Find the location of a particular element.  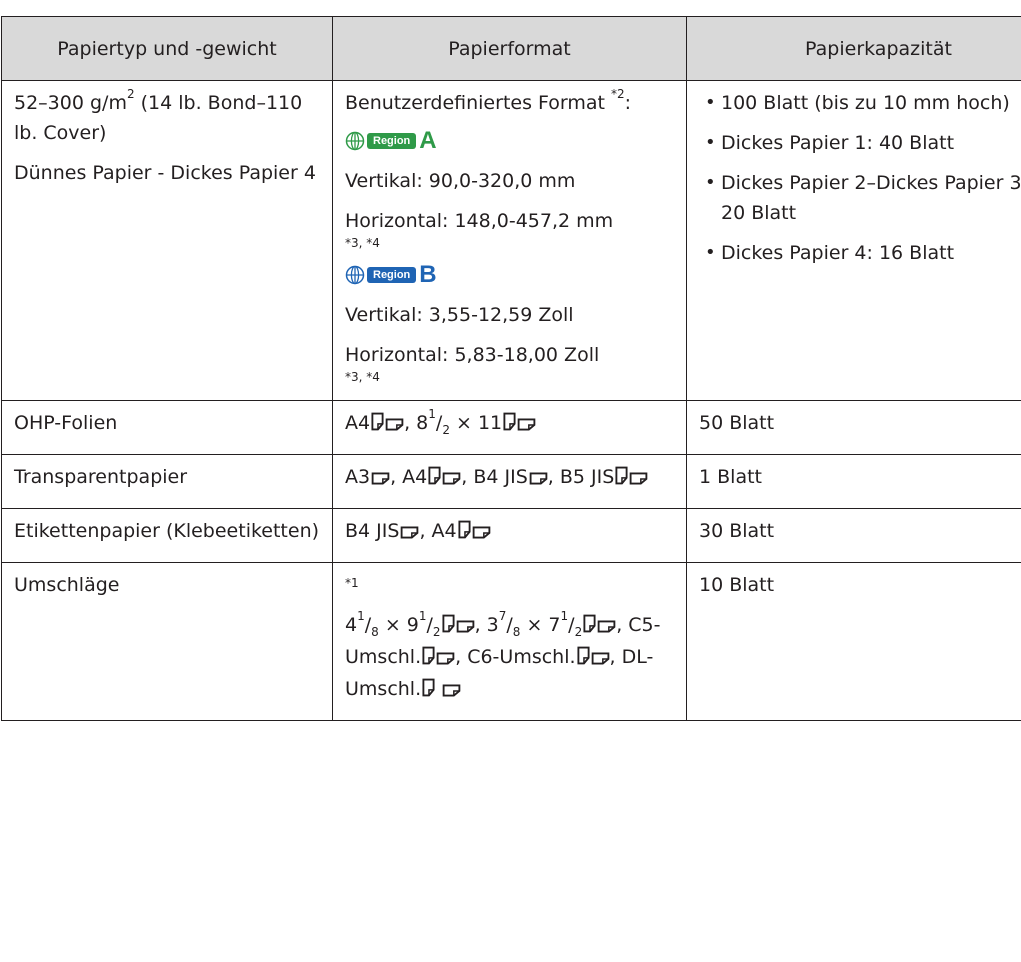

paper-thickness-text: Dünnes Papier - Dickes Papier 4 is located at coordinates (165, 173).